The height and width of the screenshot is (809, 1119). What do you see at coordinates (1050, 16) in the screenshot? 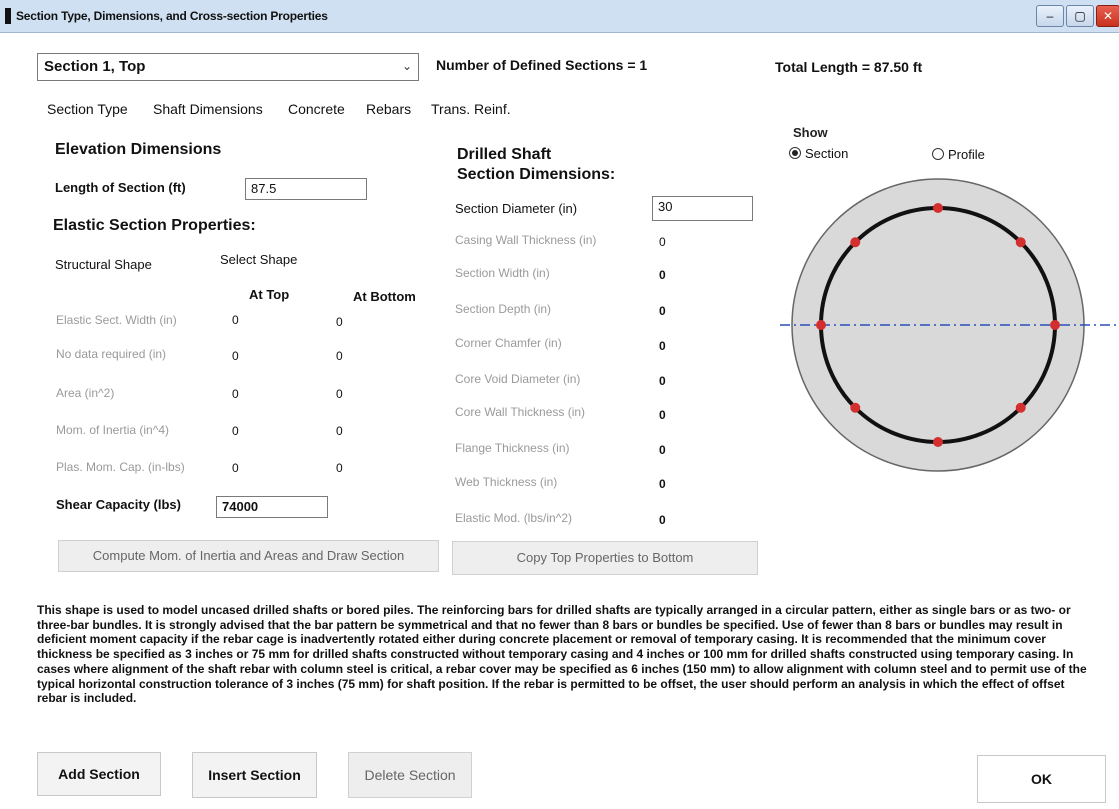
I see `minimize-button: –` at bounding box center [1050, 16].